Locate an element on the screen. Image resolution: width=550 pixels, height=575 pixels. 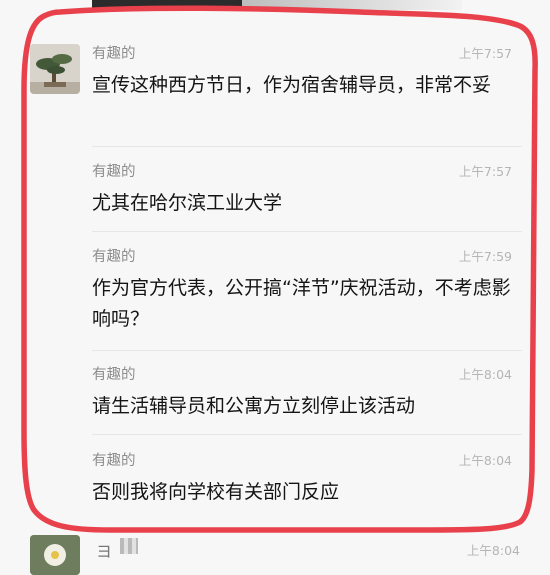
message-text: 请生活辅导员和公寓方立刻停止该活动 is located at coordinates (254, 406).